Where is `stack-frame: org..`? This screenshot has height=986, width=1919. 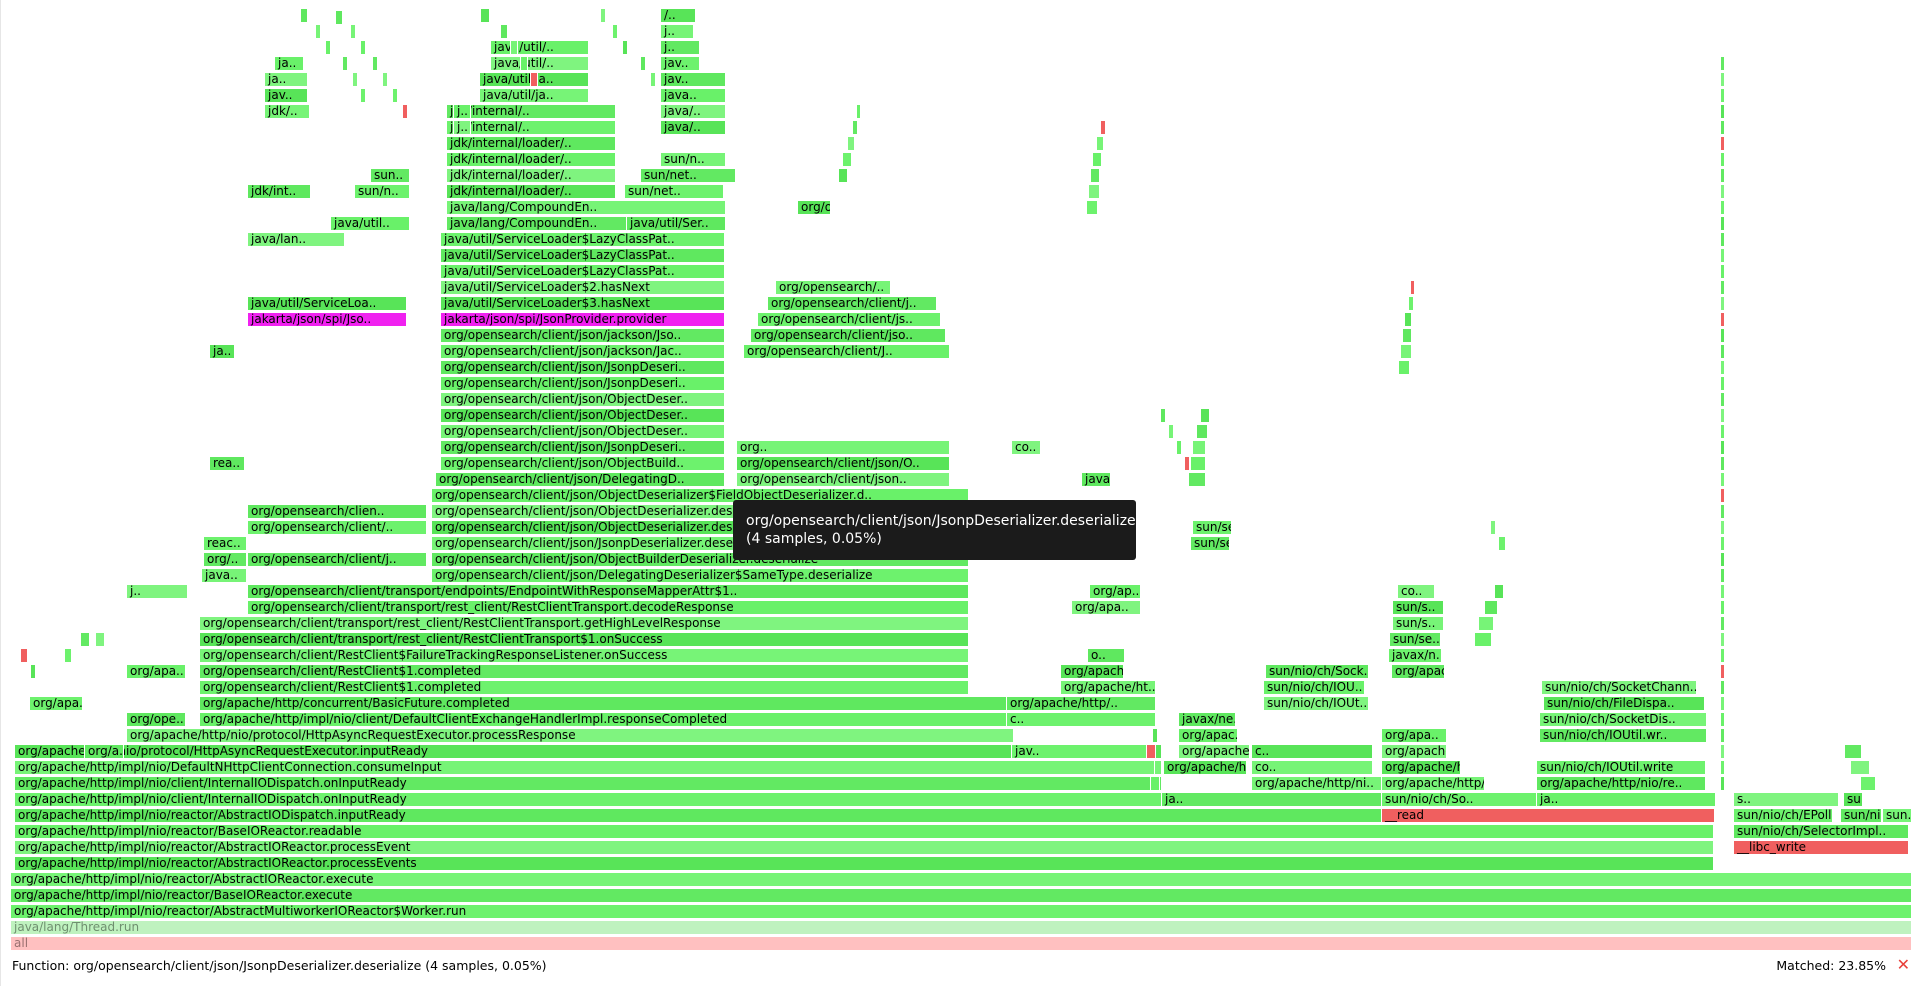 stack-frame: org.. is located at coordinates (843, 447).